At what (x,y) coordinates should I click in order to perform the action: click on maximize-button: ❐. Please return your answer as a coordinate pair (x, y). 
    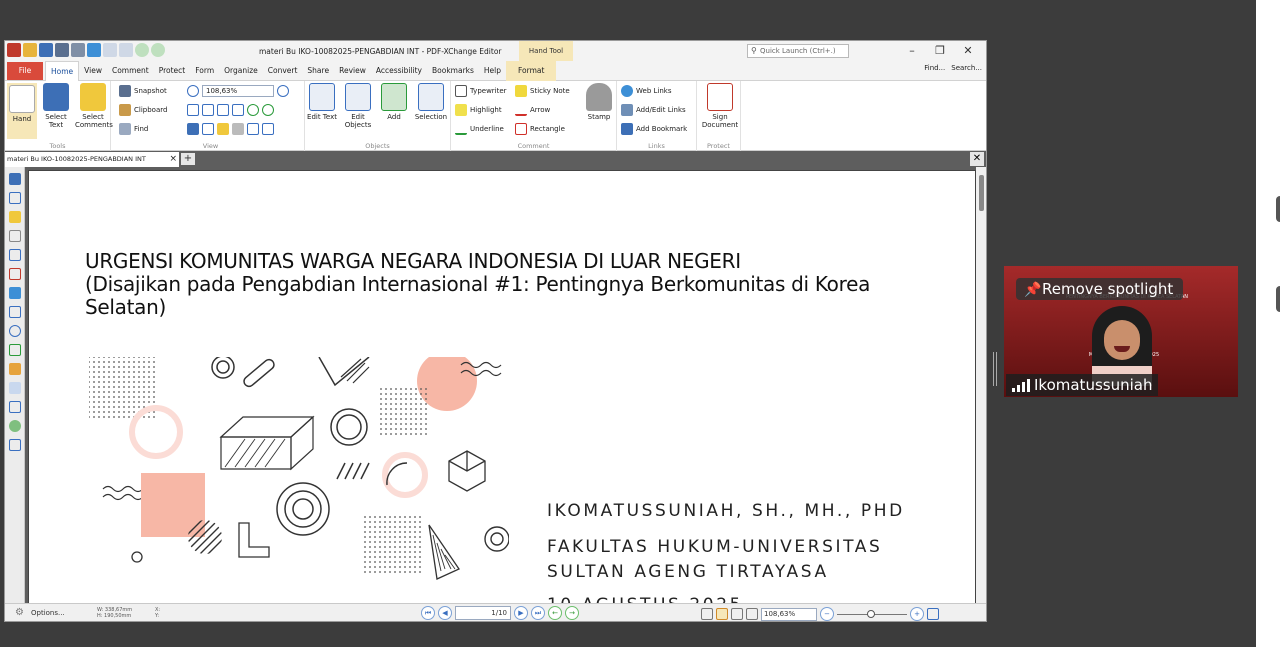
    Looking at the image, I should click on (940, 51).